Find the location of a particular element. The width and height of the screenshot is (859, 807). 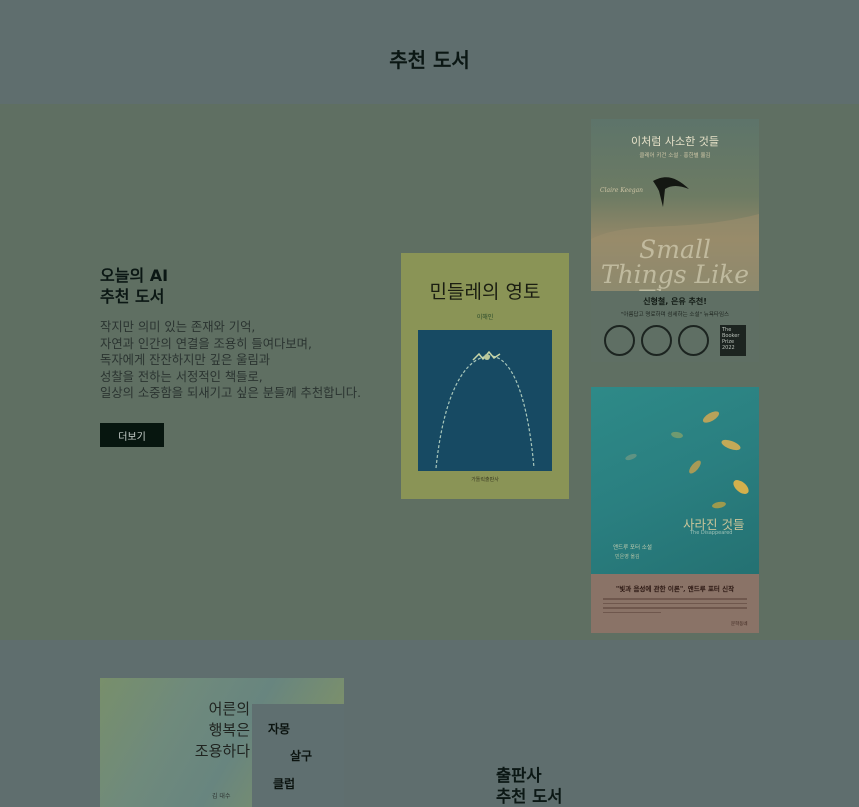

publisher-heading-line1: 출판사 is located at coordinates (519, 775).